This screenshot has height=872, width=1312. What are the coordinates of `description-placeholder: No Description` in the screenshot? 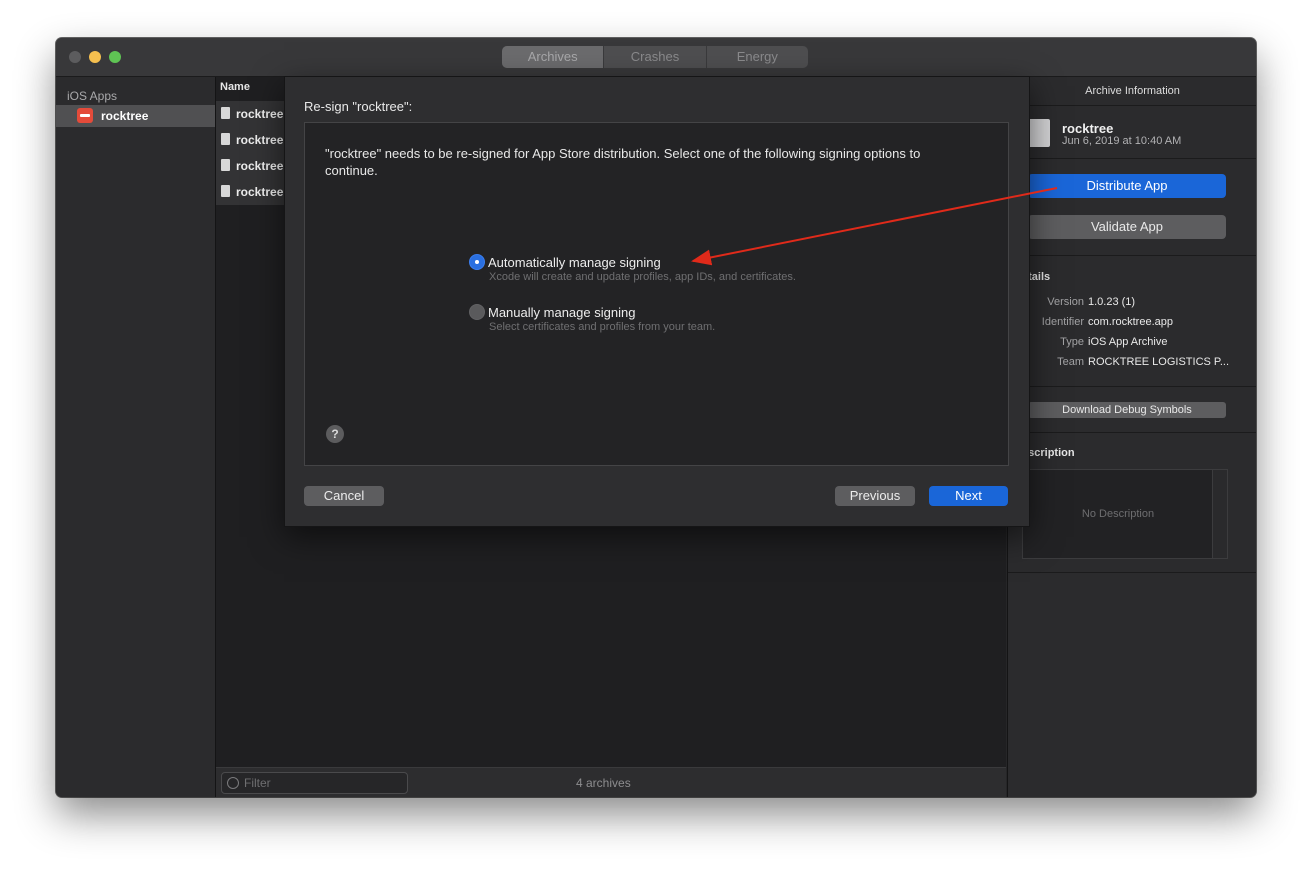 It's located at (1118, 514).